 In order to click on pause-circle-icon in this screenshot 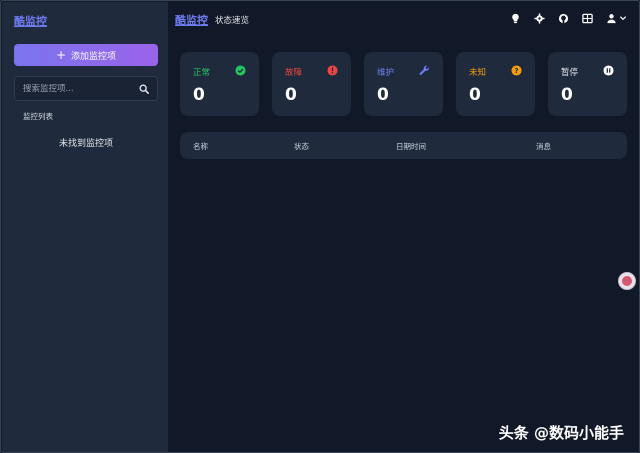, I will do `click(608, 70)`.